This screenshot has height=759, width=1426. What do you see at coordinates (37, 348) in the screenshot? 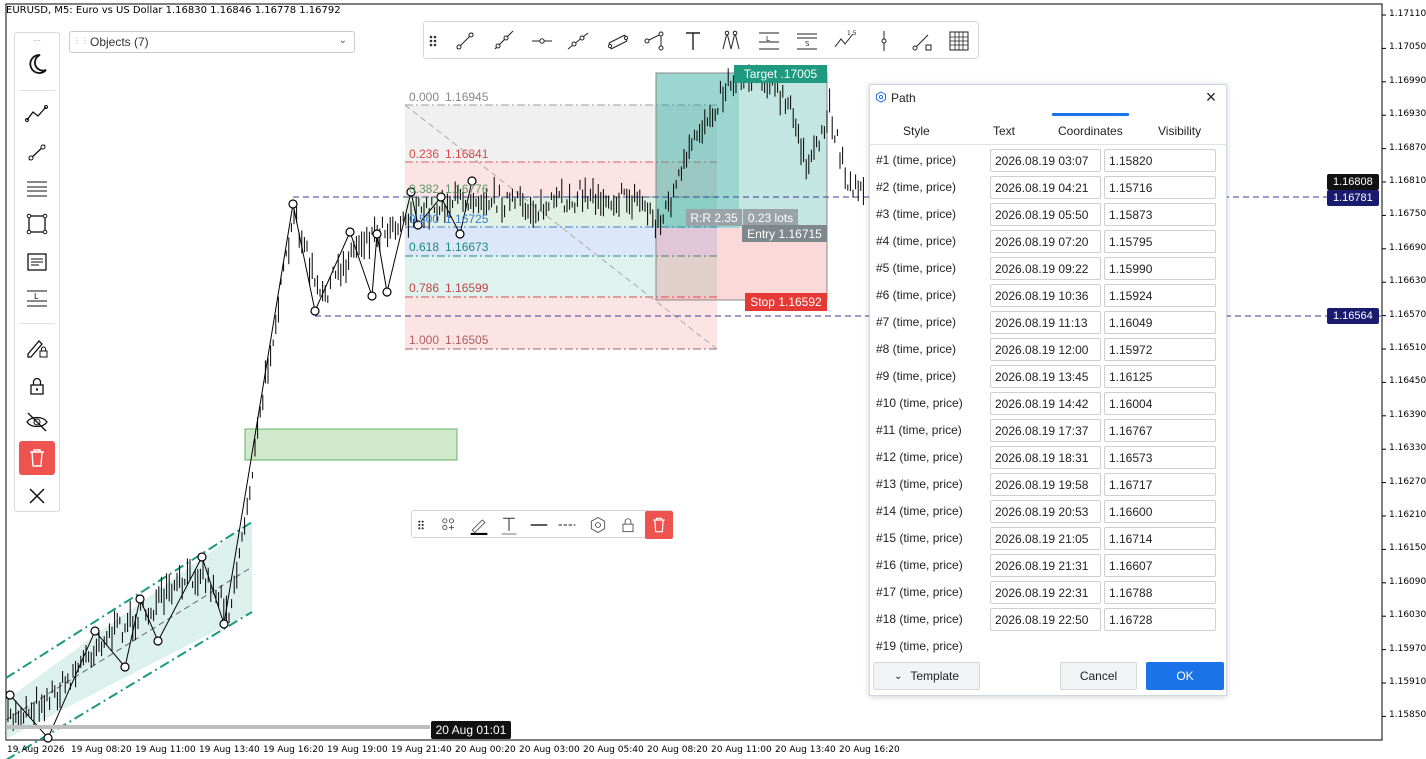
I see `edit-lock-button` at bounding box center [37, 348].